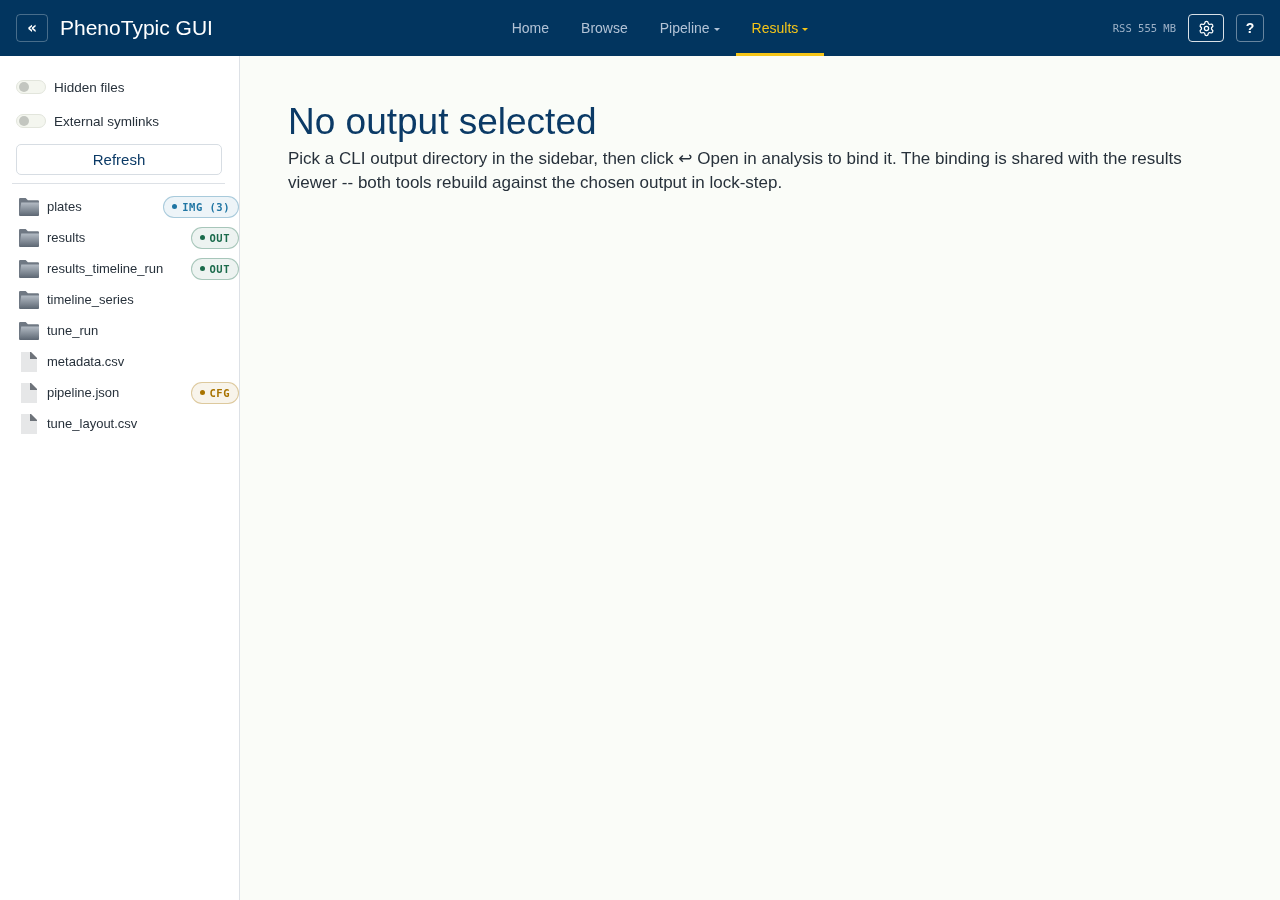 This screenshot has width=1280, height=900. What do you see at coordinates (219, 392) in the screenshot?
I see `tag-label: CFG` at bounding box center [219, 392].